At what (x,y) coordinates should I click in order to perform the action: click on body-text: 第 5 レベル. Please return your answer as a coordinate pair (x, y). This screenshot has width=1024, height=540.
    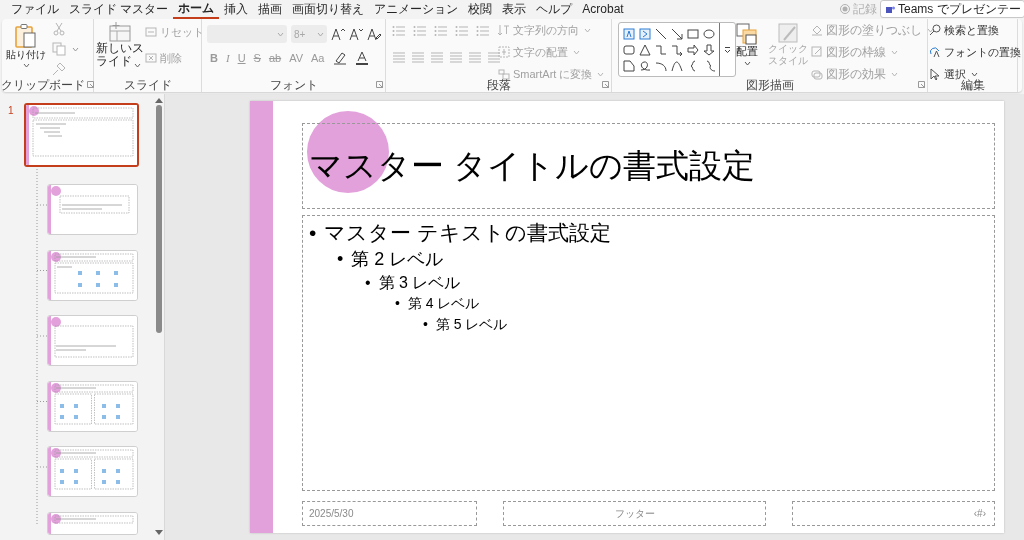
    Looking at the image, I should click on (471, 324).